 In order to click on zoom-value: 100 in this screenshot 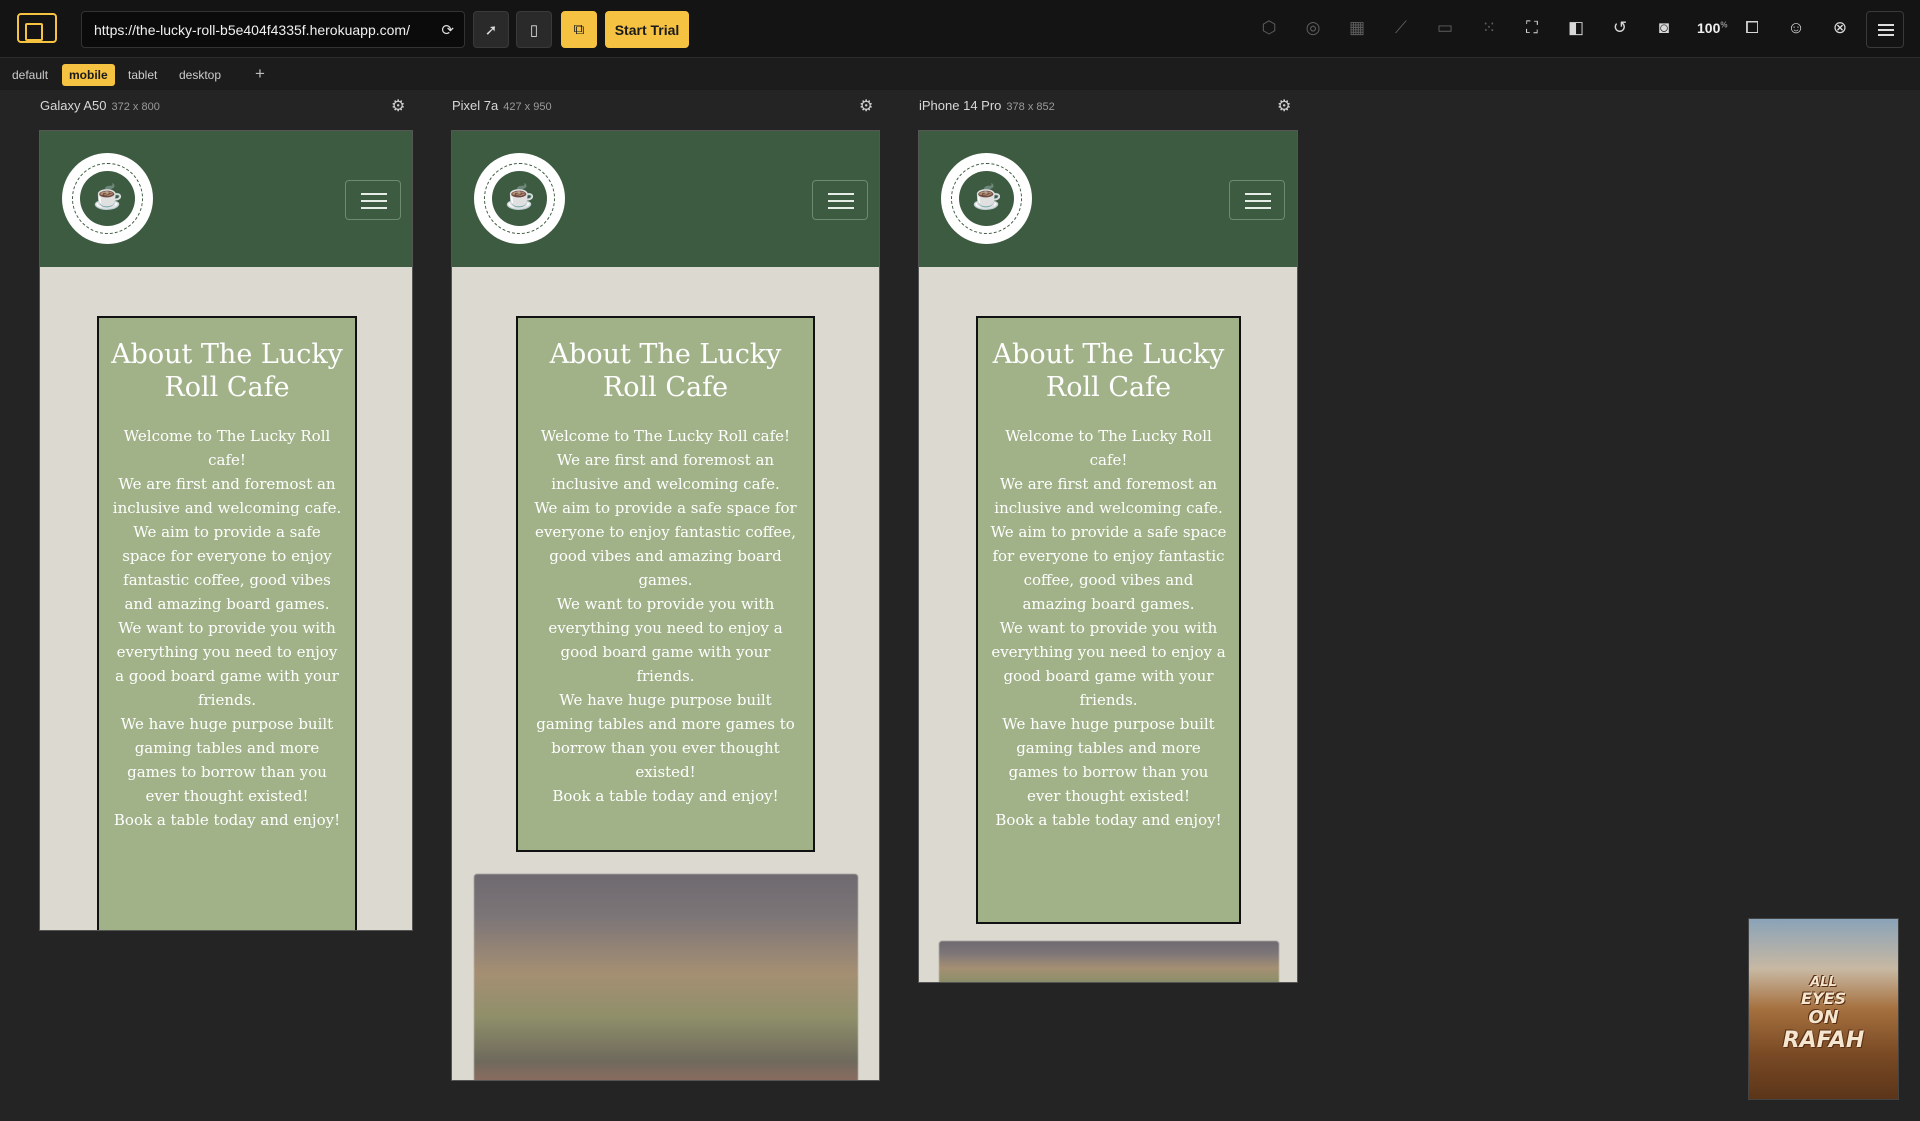, I will do `click(1709, 28)`.